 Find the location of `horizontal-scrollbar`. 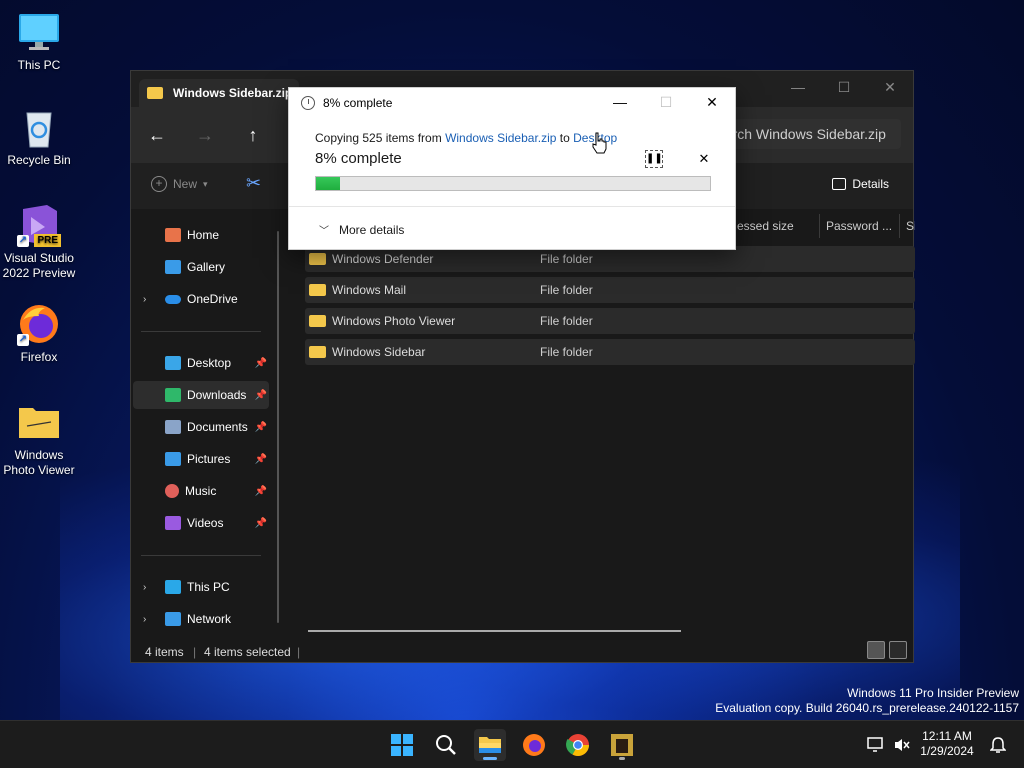

horizontal-scrollbar is located at coordinates (494, 631).